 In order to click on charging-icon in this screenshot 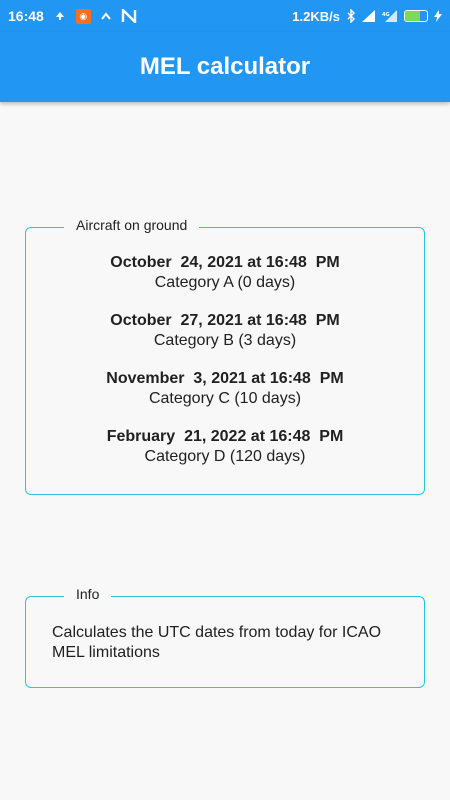, I will do `click(438, 16)`.